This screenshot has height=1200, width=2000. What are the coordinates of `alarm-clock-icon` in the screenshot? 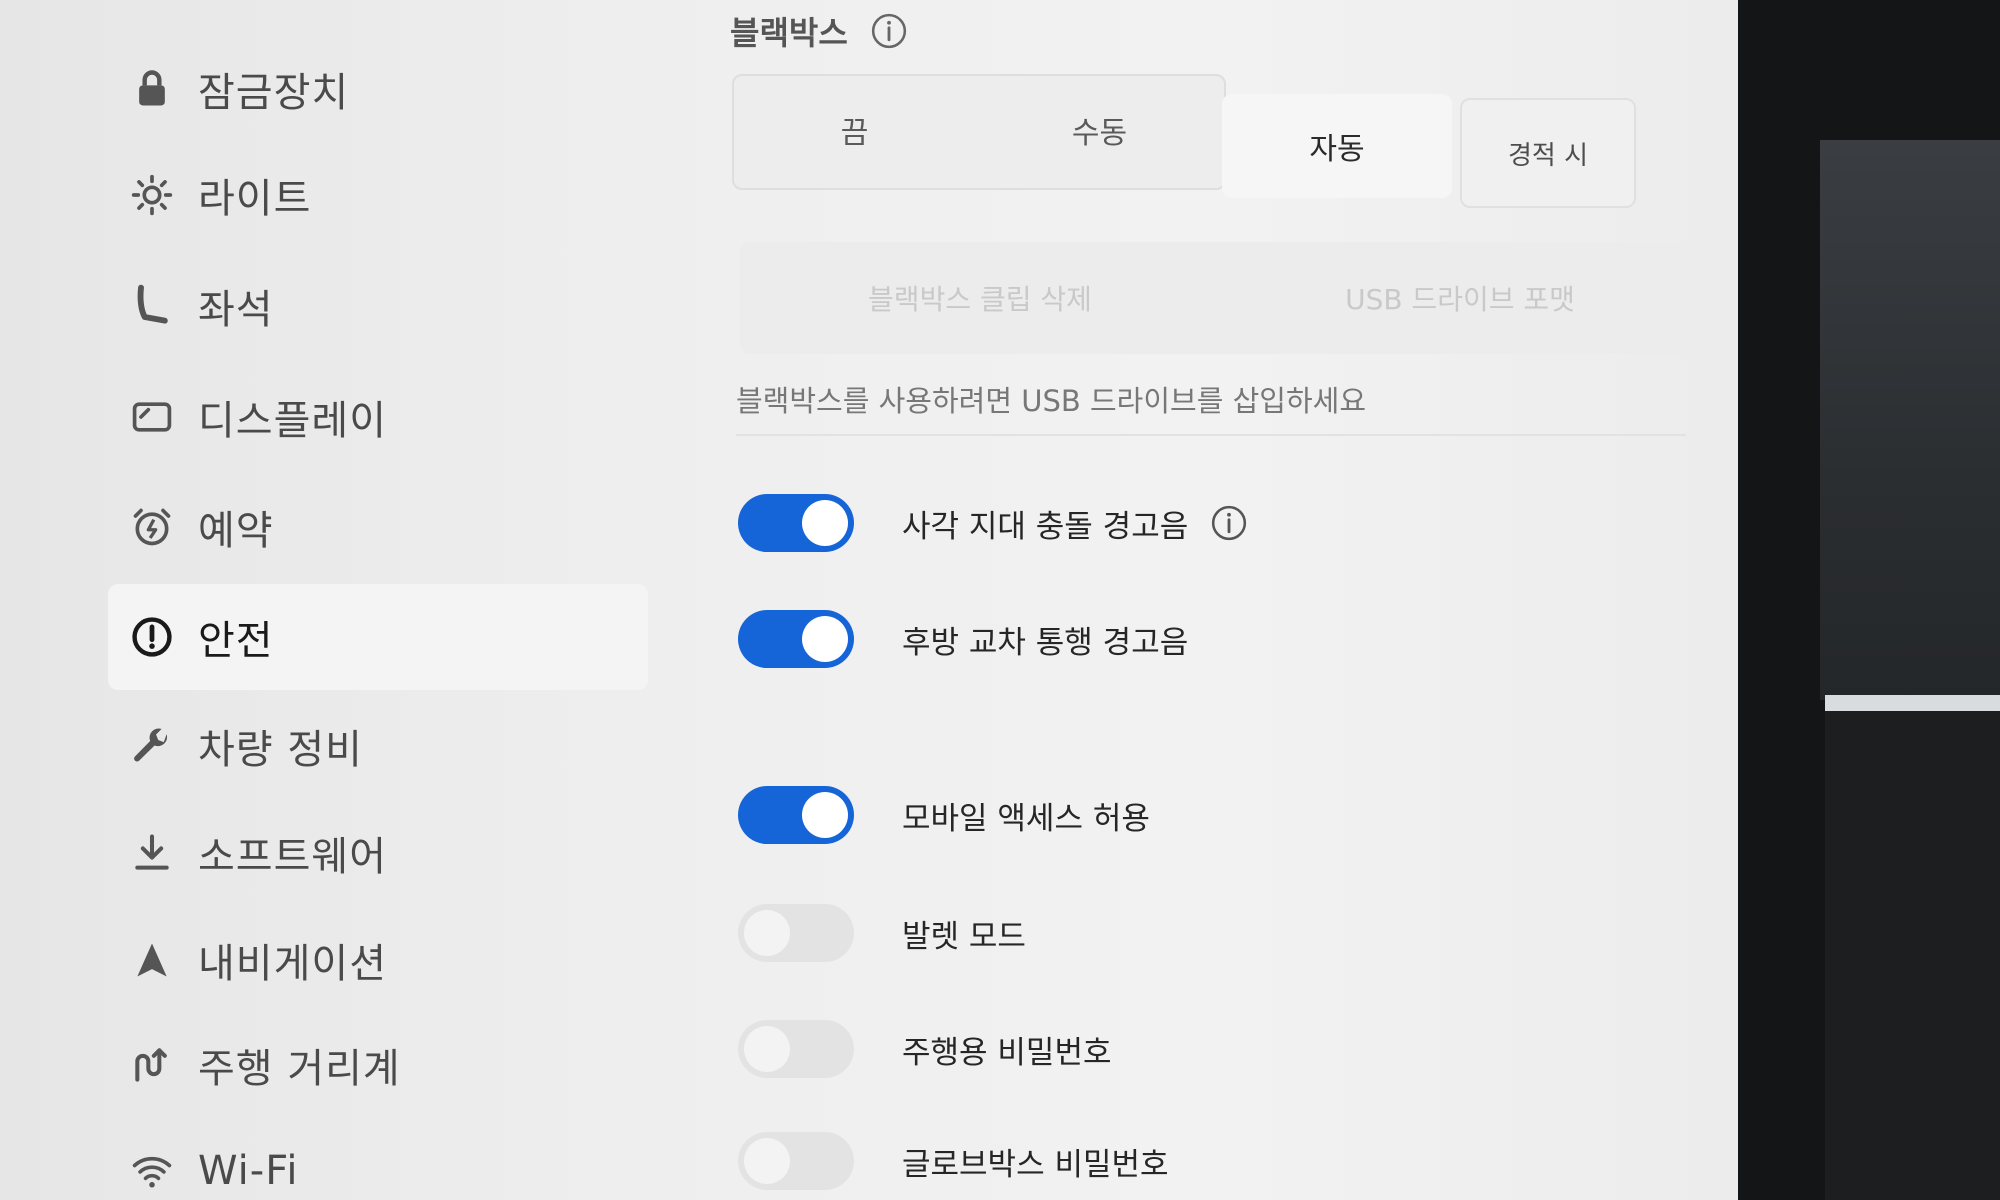 It's located at (153, 527).